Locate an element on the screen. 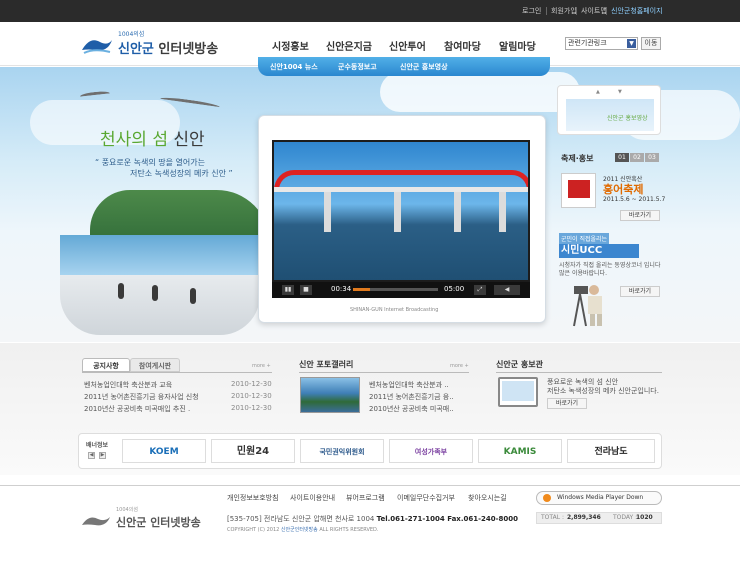 This screenshot has height=573, width=740. visitor-counter: TOTAL : 2,899,346 TODAY : 1020 is located at coordinates (599, 518).